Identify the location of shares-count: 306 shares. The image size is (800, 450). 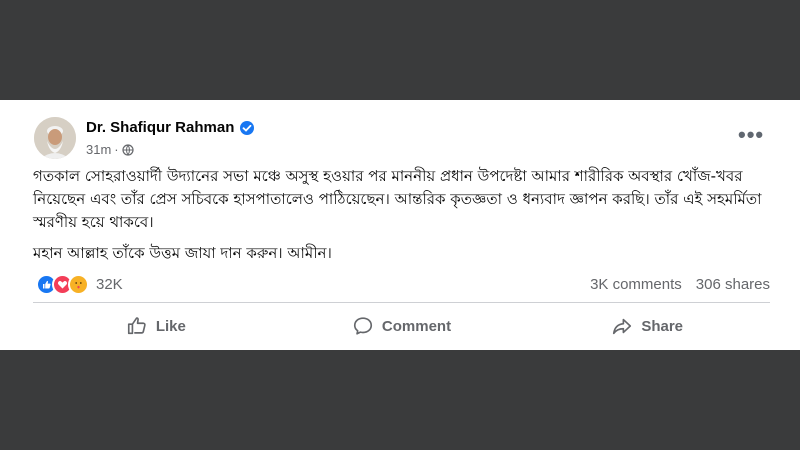
(733, 284).